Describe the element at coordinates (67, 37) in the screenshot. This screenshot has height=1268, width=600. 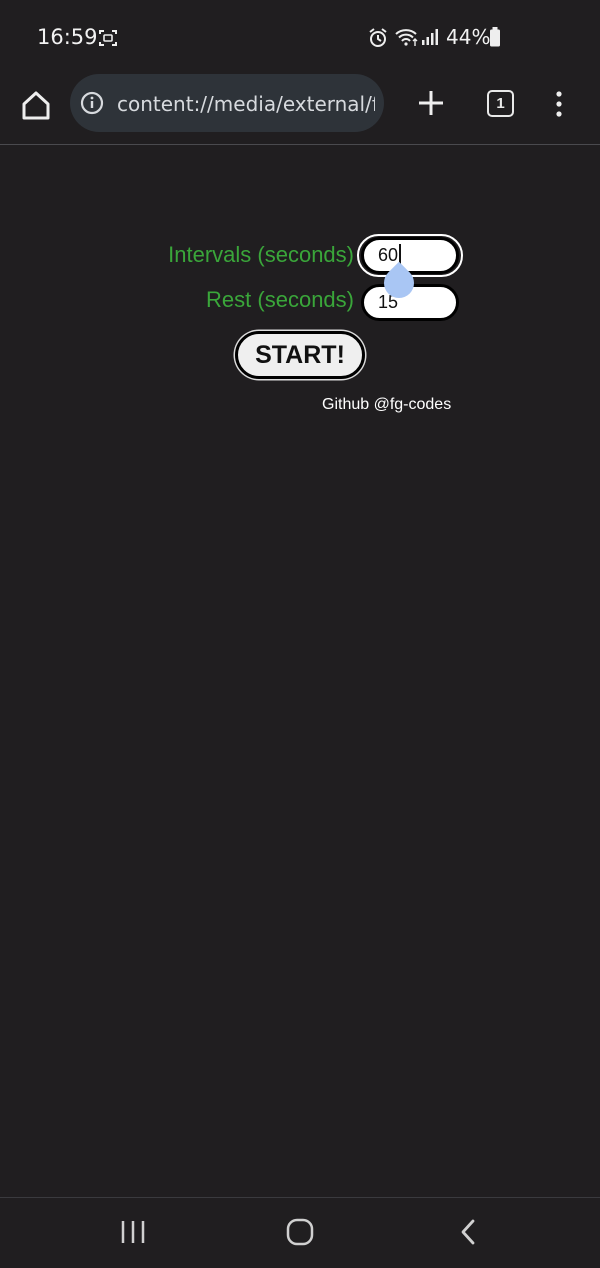
I see `status-time: 16:59` at that location.